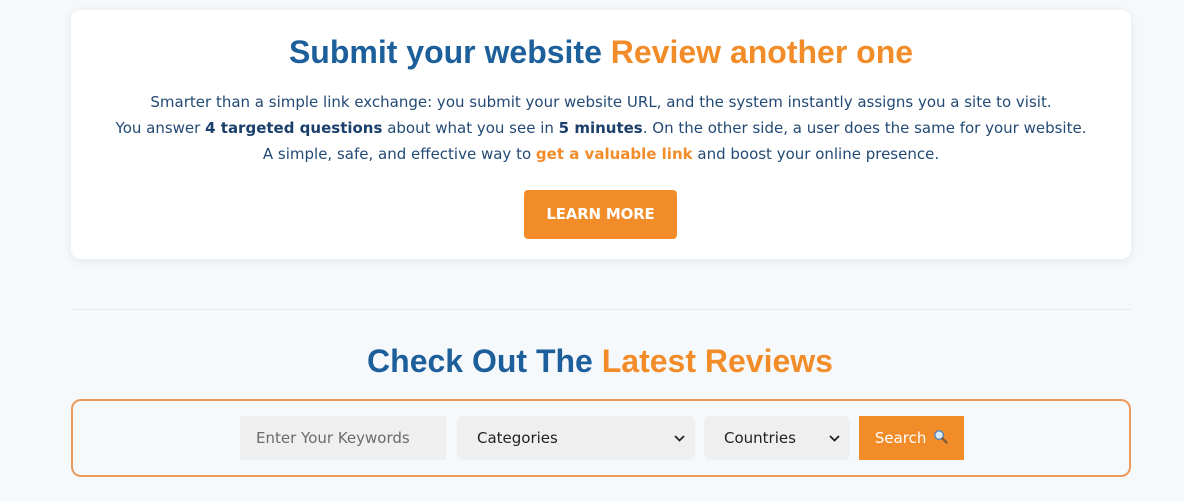 The image size is (1184, 502). What do you see at coordinates (601, 309) in the screenshot?
I see `section-divider` at bounding box center [601, 309].